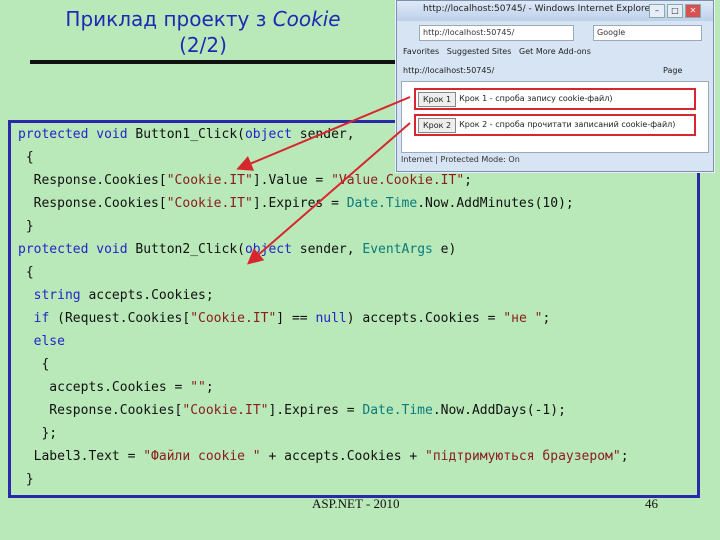 This screenshot has height=540, width=720. I want to click on arrows-overlay, so click(323, 180).